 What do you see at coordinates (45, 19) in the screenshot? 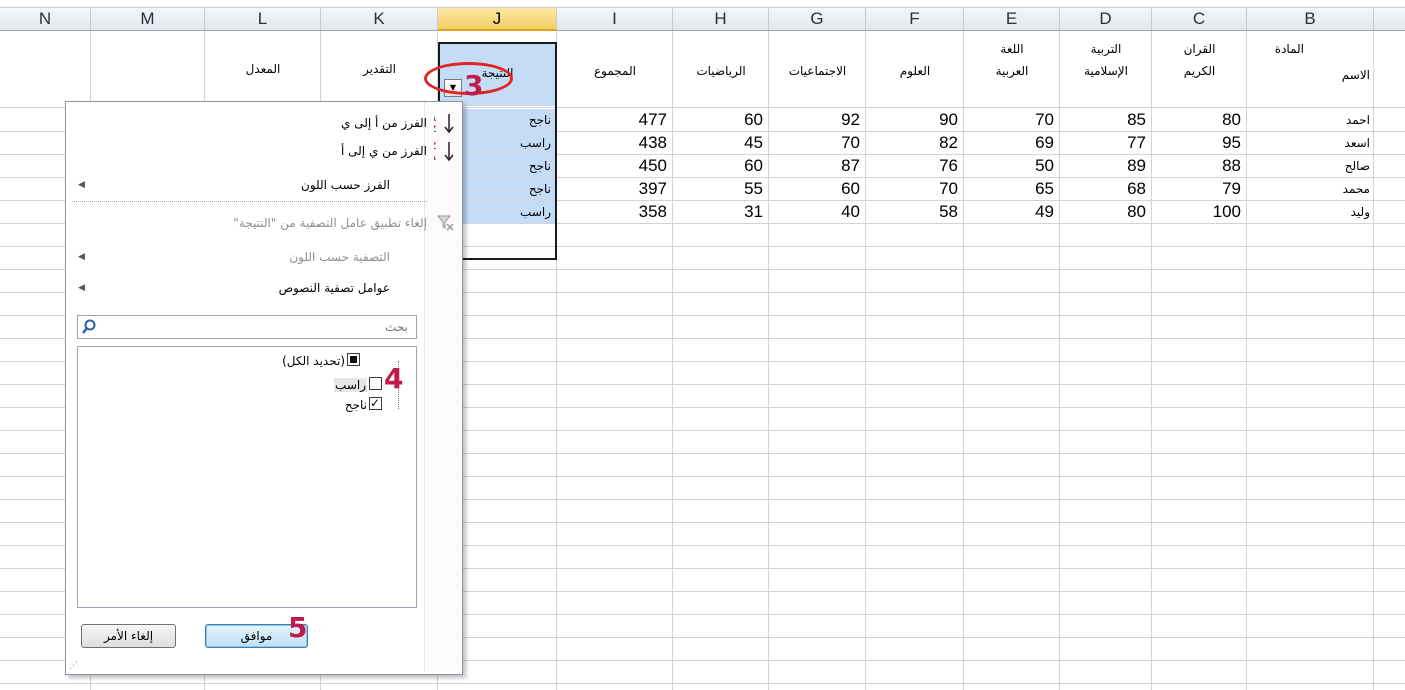
I see `col-header-N: N` at bounding box center [45, 19].